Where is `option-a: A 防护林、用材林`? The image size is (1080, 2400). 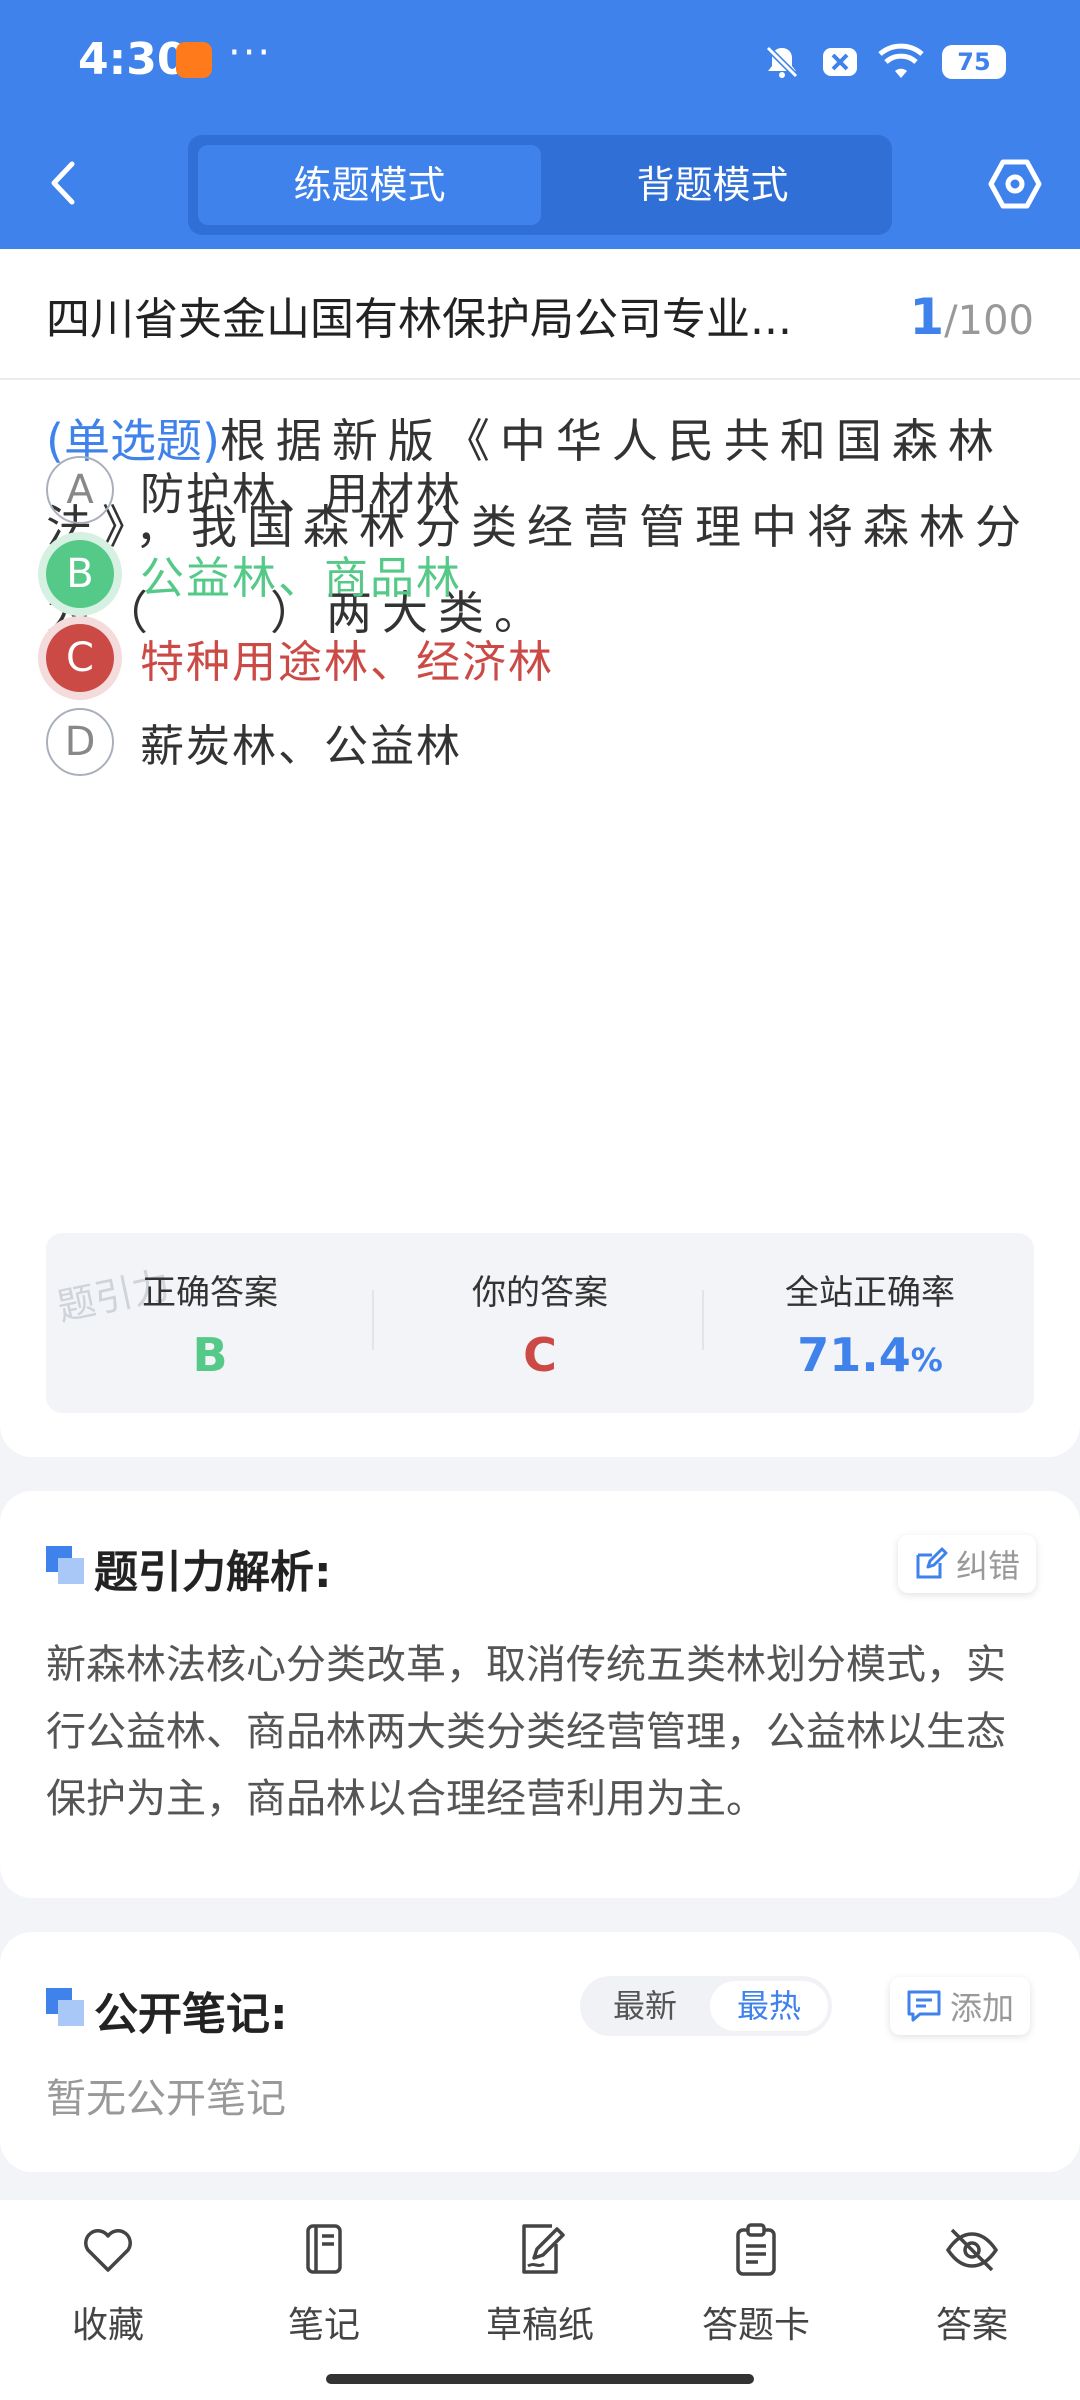 option-a: A 防护林、用材林 is located at coordinates (254, 490).